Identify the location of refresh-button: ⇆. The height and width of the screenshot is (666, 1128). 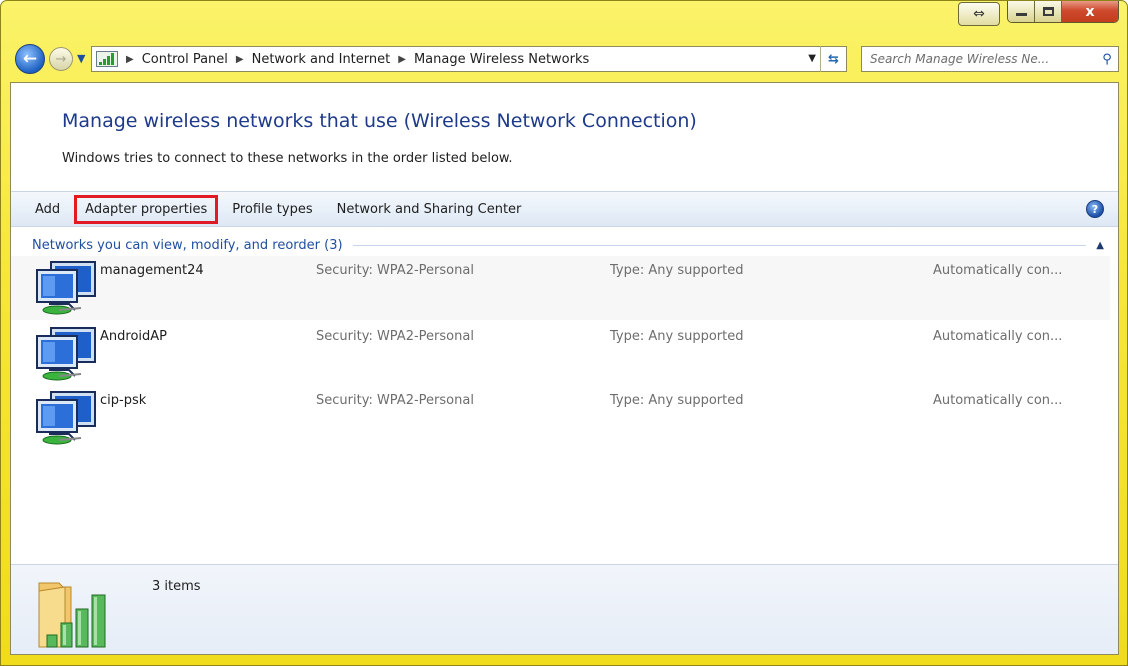
(833, 59).